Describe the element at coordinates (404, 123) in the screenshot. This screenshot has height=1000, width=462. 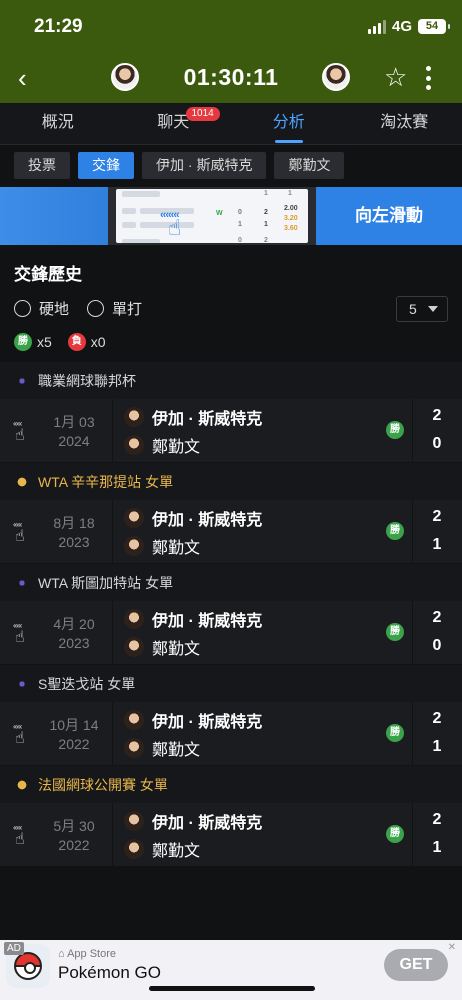
I see `tab-knockout: 淘汰賽` at that location.